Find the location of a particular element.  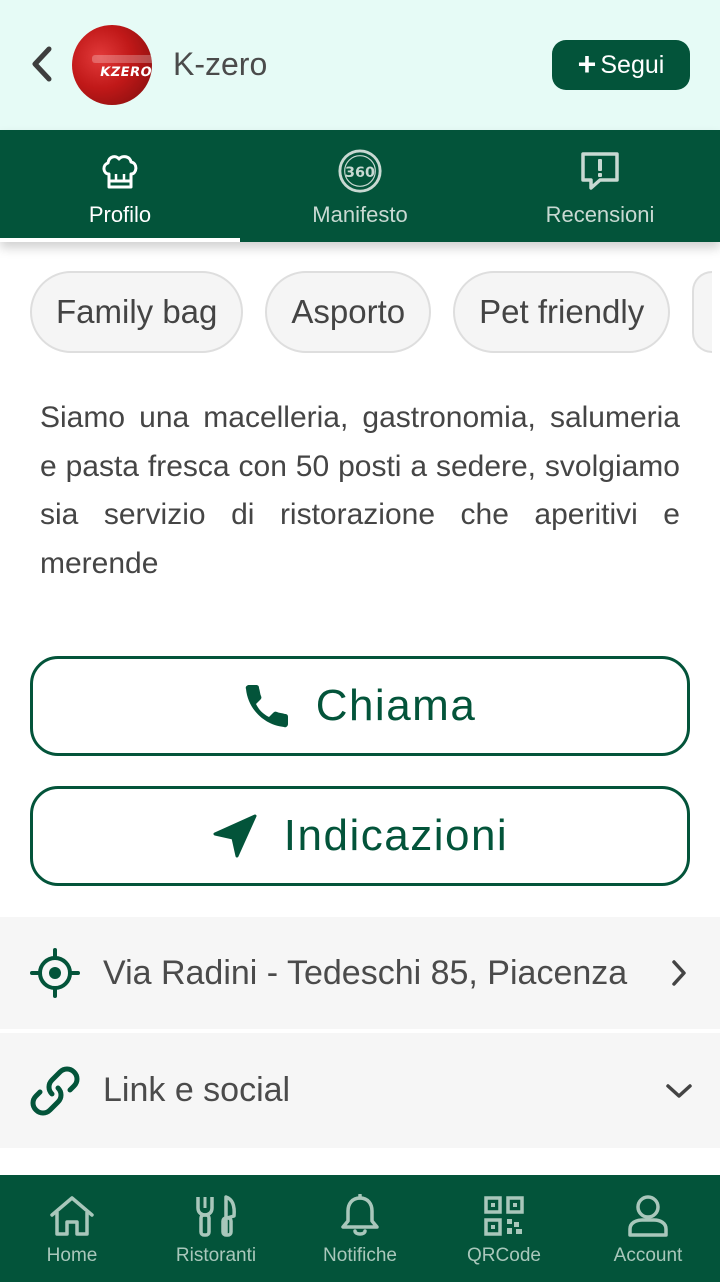

tab-profilo-label: Profilo is located at coordinates (120, 214).